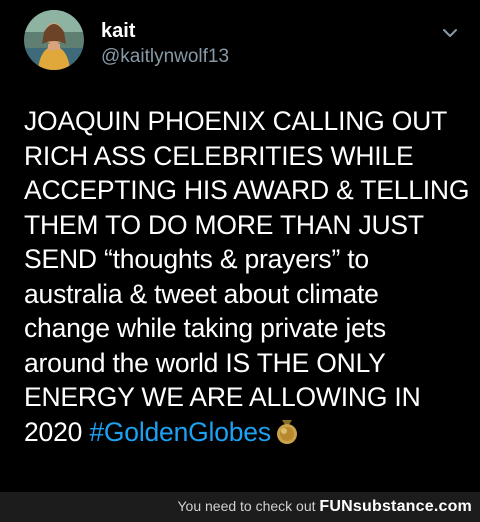  I want to click on avatar-photo, so click(54, 40).